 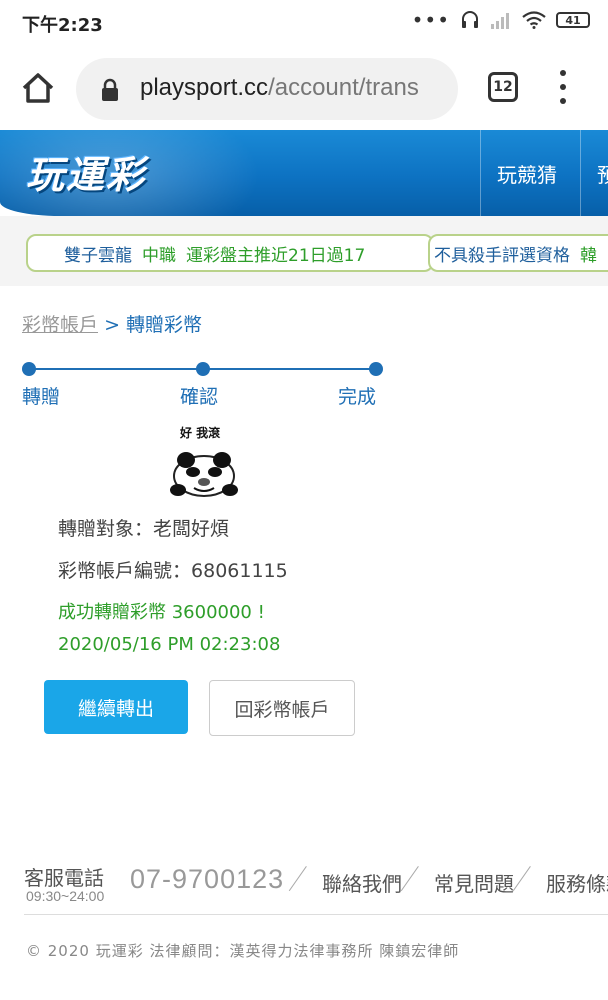 What do you see at coordinates (573, 20) in the screenshot?
I see `battery-icon: 41` at bounding box center [573, 20].